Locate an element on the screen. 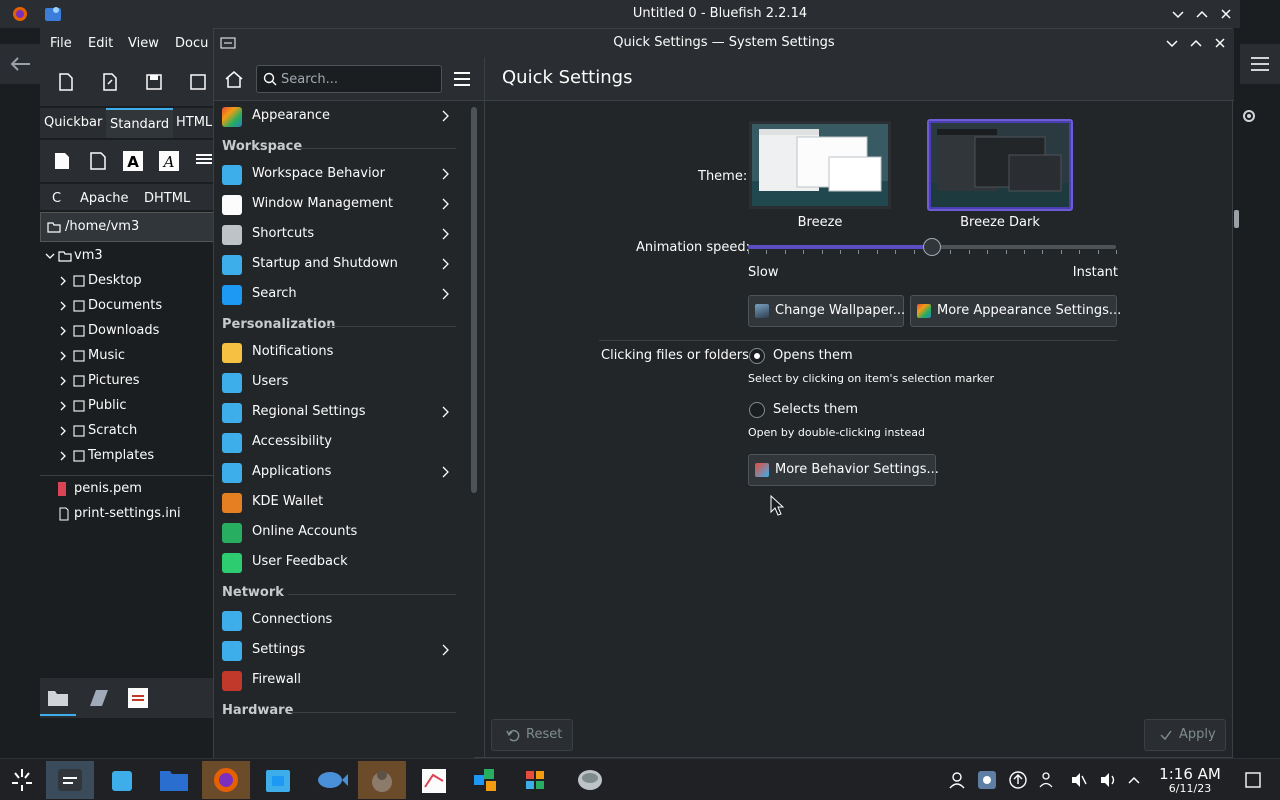 This screenshot has width=1280, height=800. updates-icon is located at coordinates (1018, 780).